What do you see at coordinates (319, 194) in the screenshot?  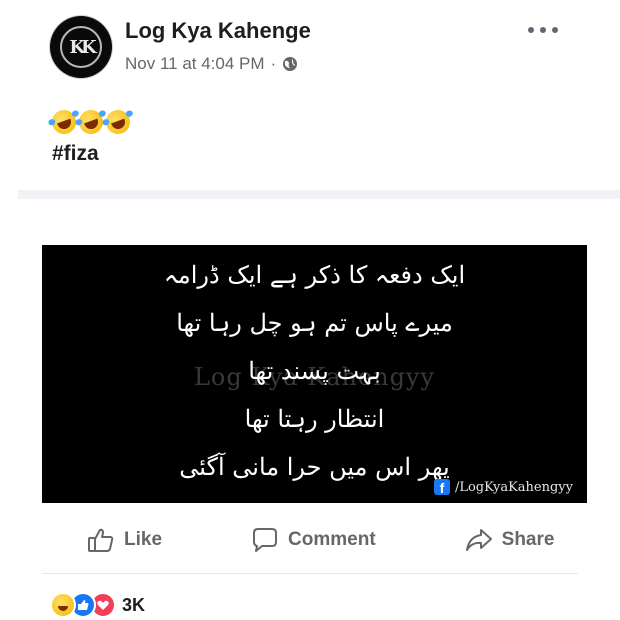 I see `section-divider` at bounding box center [319, 194].